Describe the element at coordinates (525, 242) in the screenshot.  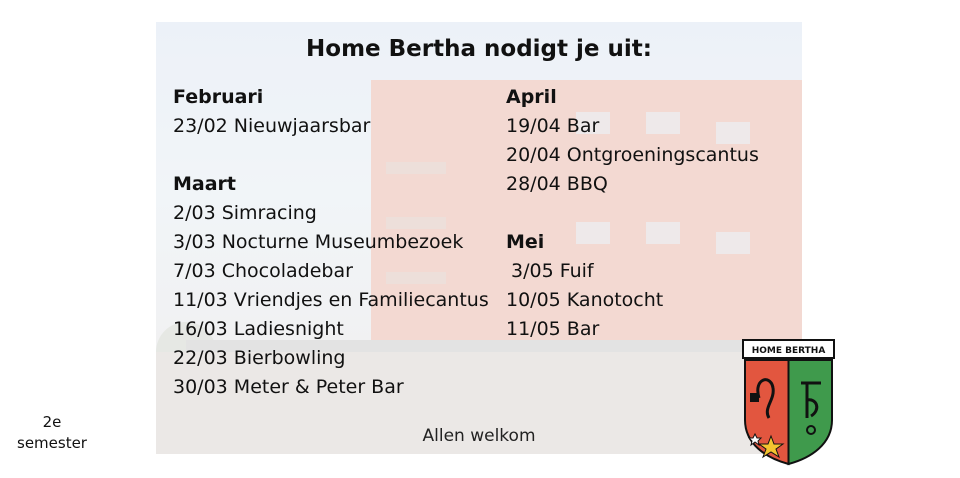
I see `month-heading: Mei` at that location.